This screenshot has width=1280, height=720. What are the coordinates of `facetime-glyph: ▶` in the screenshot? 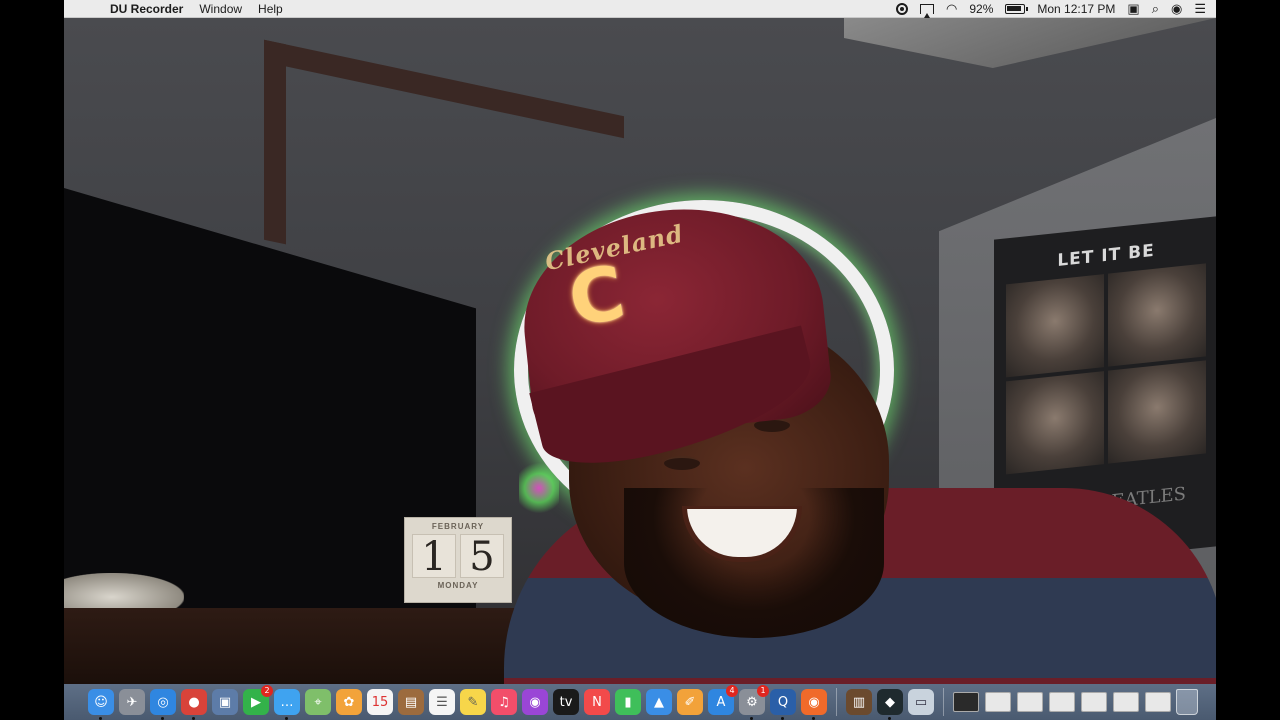 It's located at (256, 702).